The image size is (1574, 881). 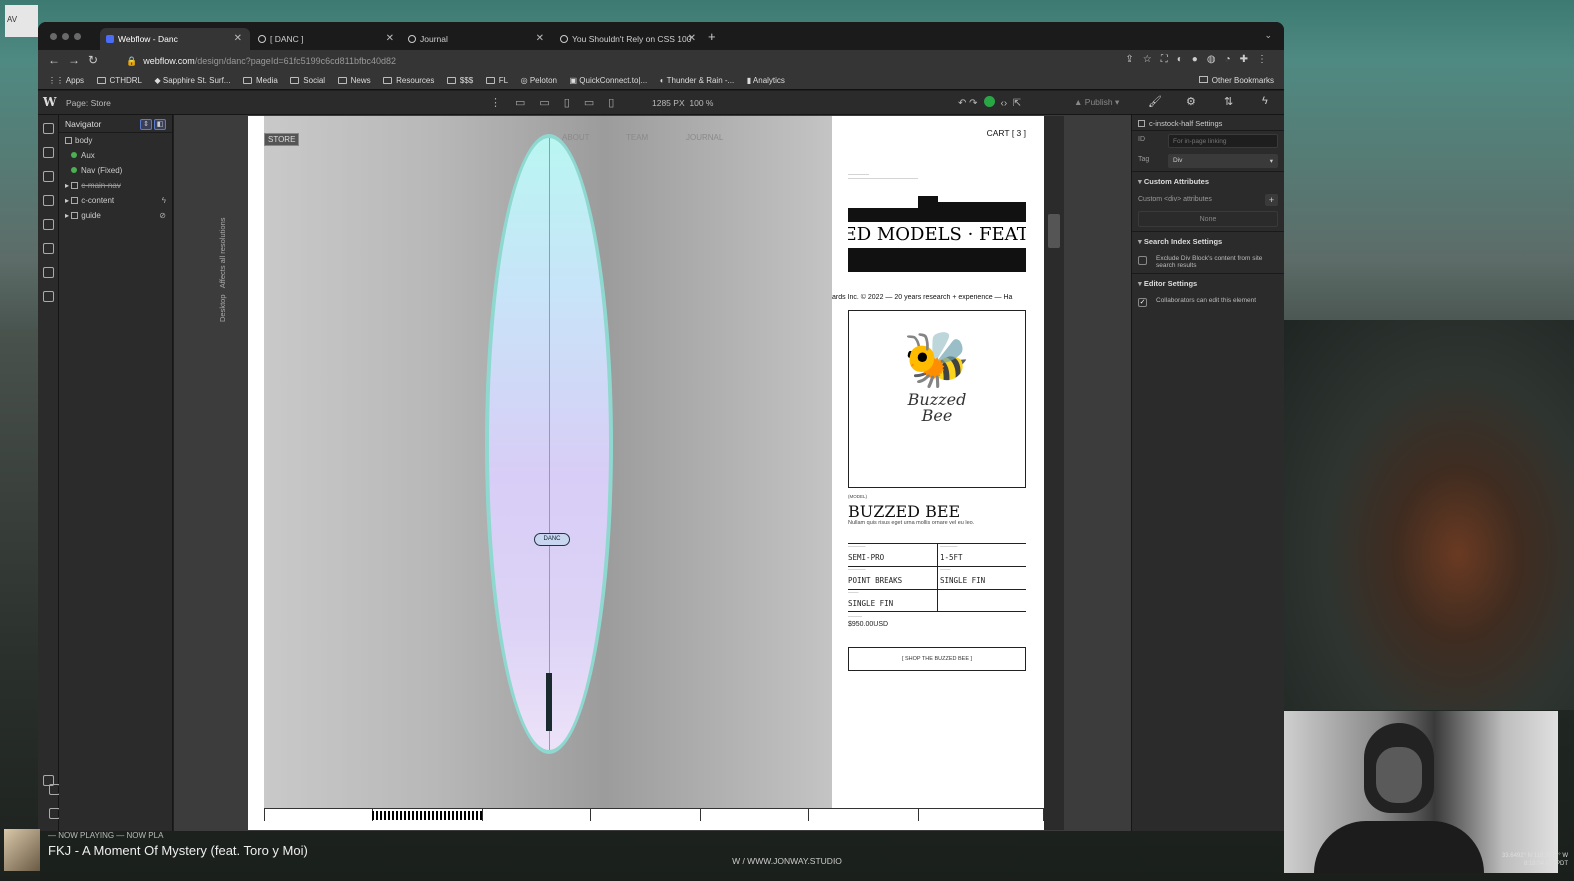 I want to click on bookmark-social: Social, so click(x=307, y=80).